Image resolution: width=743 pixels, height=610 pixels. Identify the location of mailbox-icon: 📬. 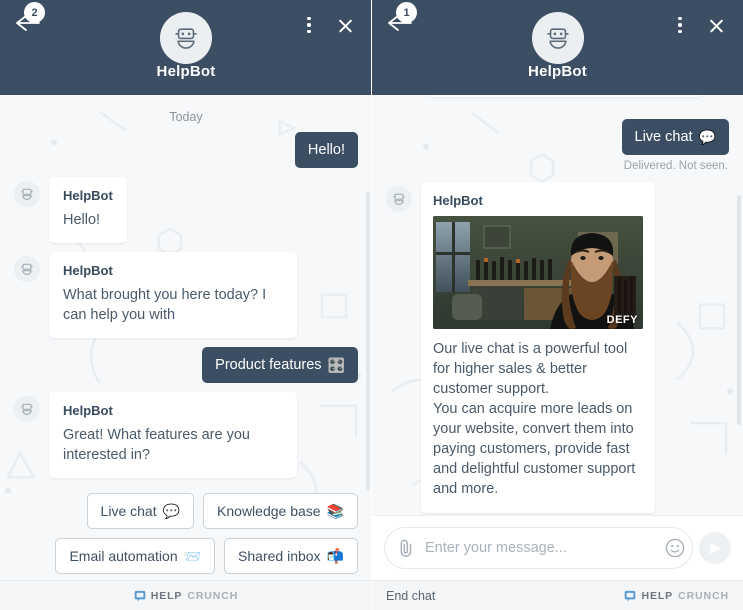
(335, 556).